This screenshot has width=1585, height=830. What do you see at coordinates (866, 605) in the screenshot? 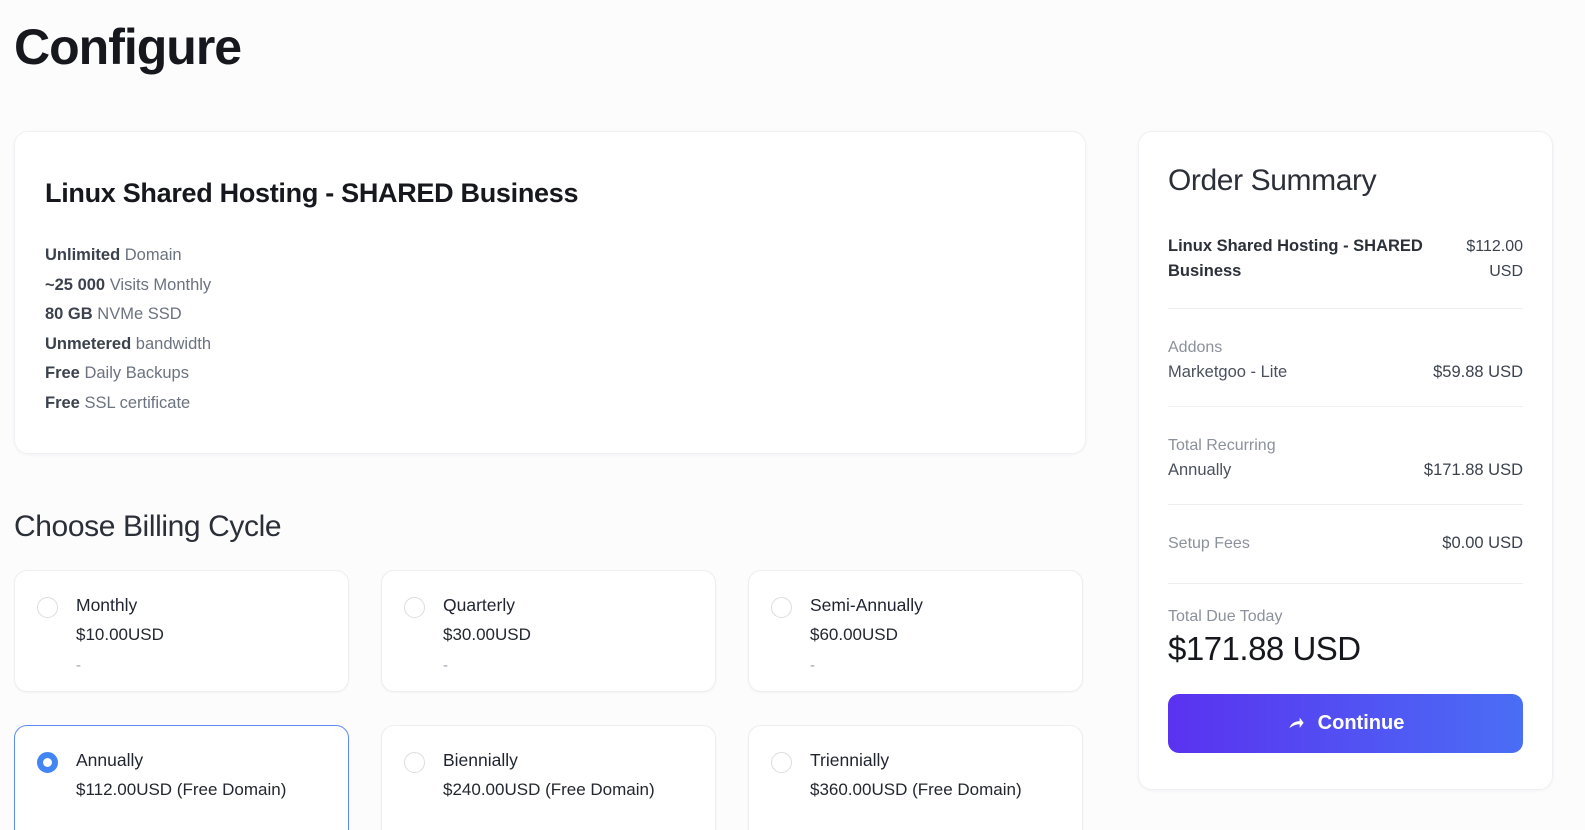
I see `billing-cycle-name: Semi-Annually` at bounding box center [866, 605].